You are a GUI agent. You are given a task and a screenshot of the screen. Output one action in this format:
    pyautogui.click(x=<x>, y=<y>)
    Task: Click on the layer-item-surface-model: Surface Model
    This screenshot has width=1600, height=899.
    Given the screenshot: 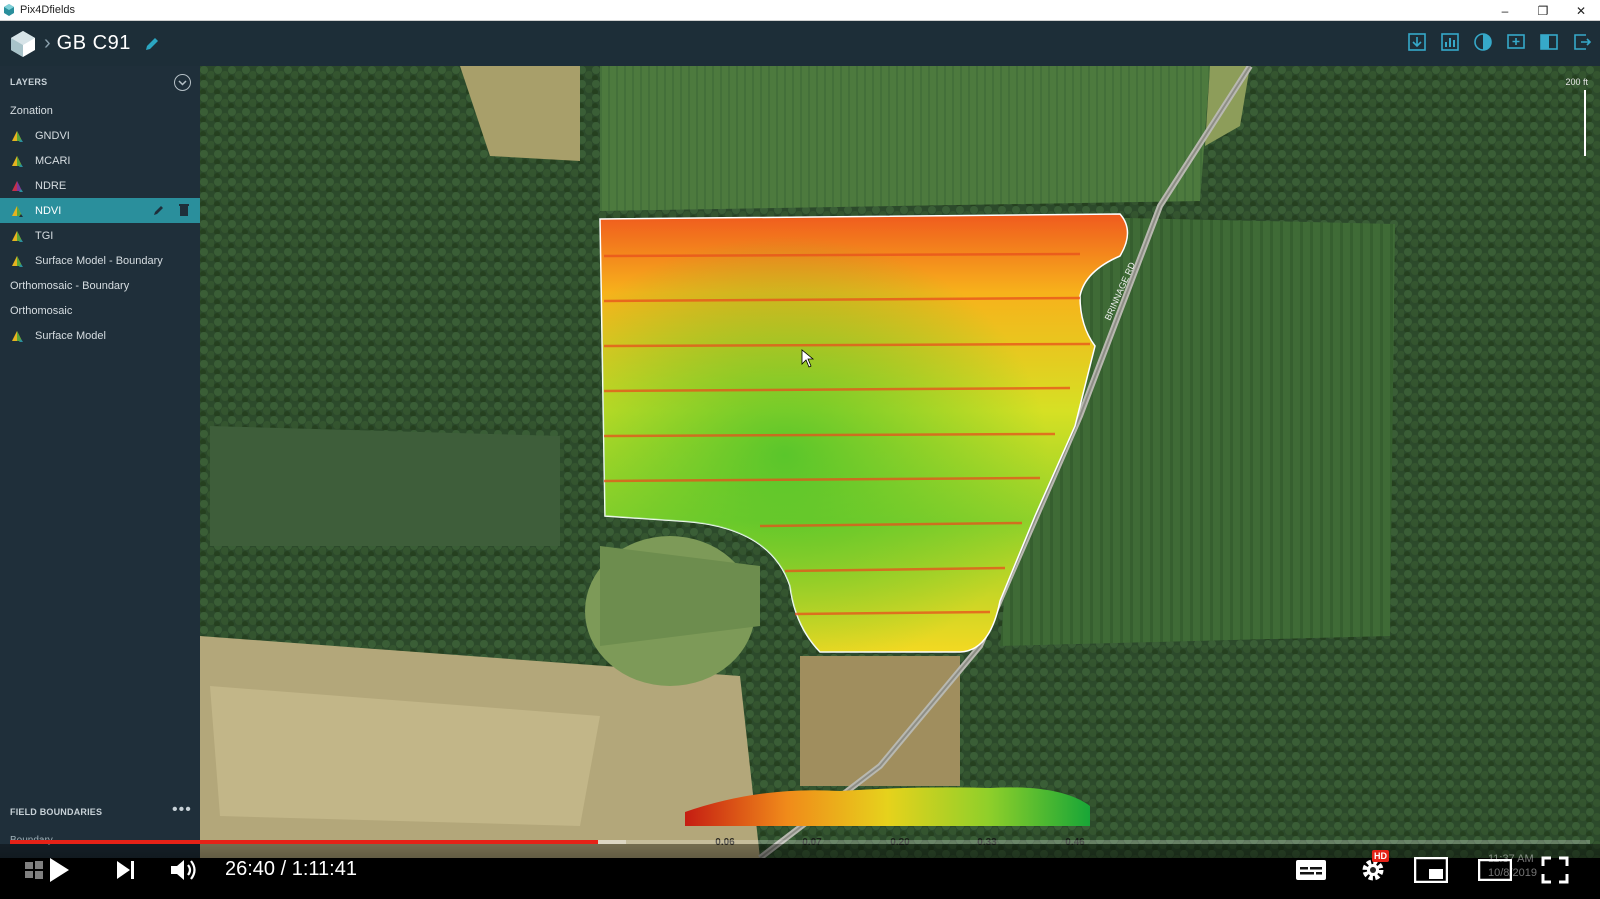 What is the action you would take?
    pyautogui.click(x=100, y=335)
    